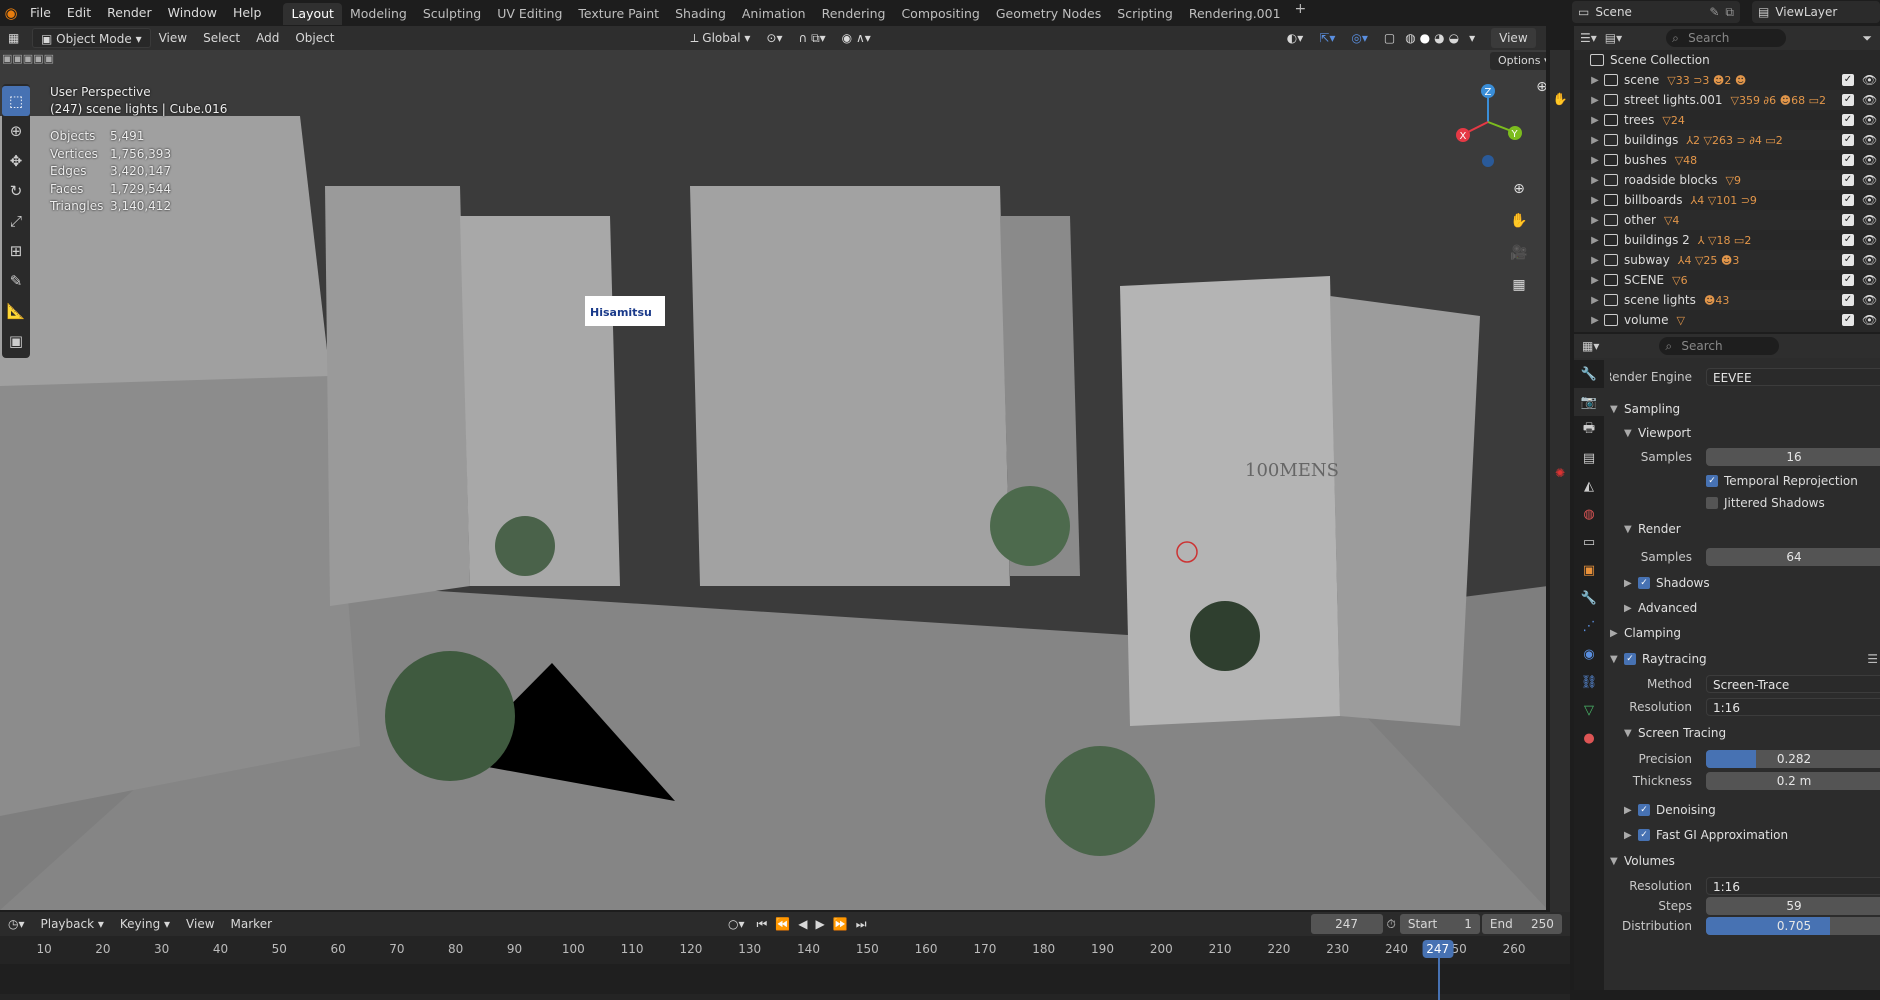  I want to click on add-workspace-button: +, so click(1301, 13).